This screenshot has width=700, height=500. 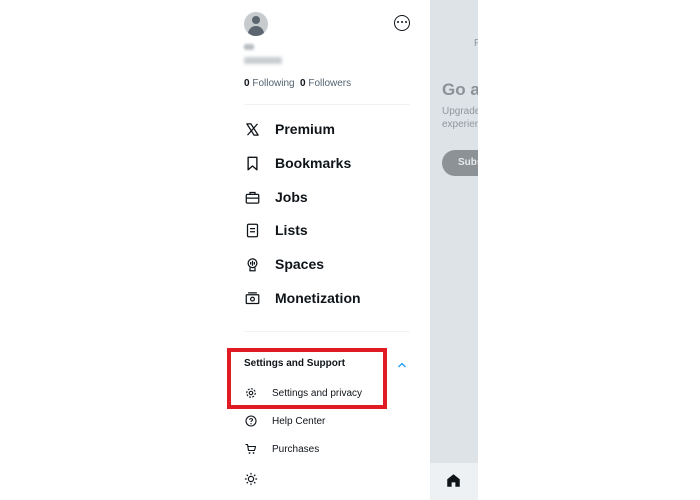 I want to click on bookmark-icon, so click(x=252, y=163).